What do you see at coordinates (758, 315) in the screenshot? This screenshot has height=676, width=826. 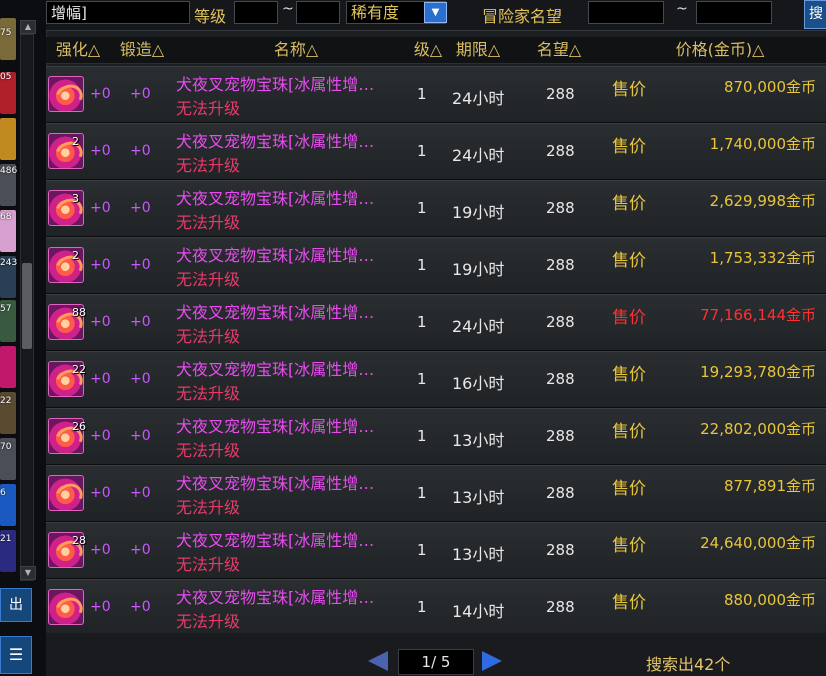 I see `item-price: 77,166,144金币` at bounding box center [758, 315].